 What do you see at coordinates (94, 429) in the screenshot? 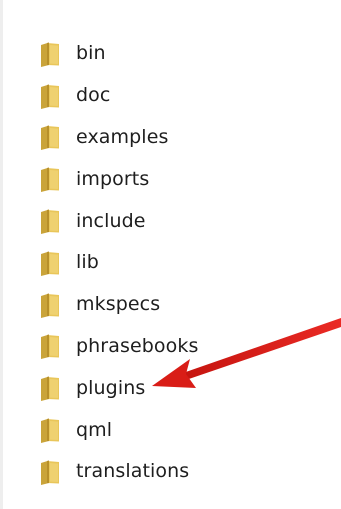
I see `folder-label: qml` at bounding box center [94, 429].